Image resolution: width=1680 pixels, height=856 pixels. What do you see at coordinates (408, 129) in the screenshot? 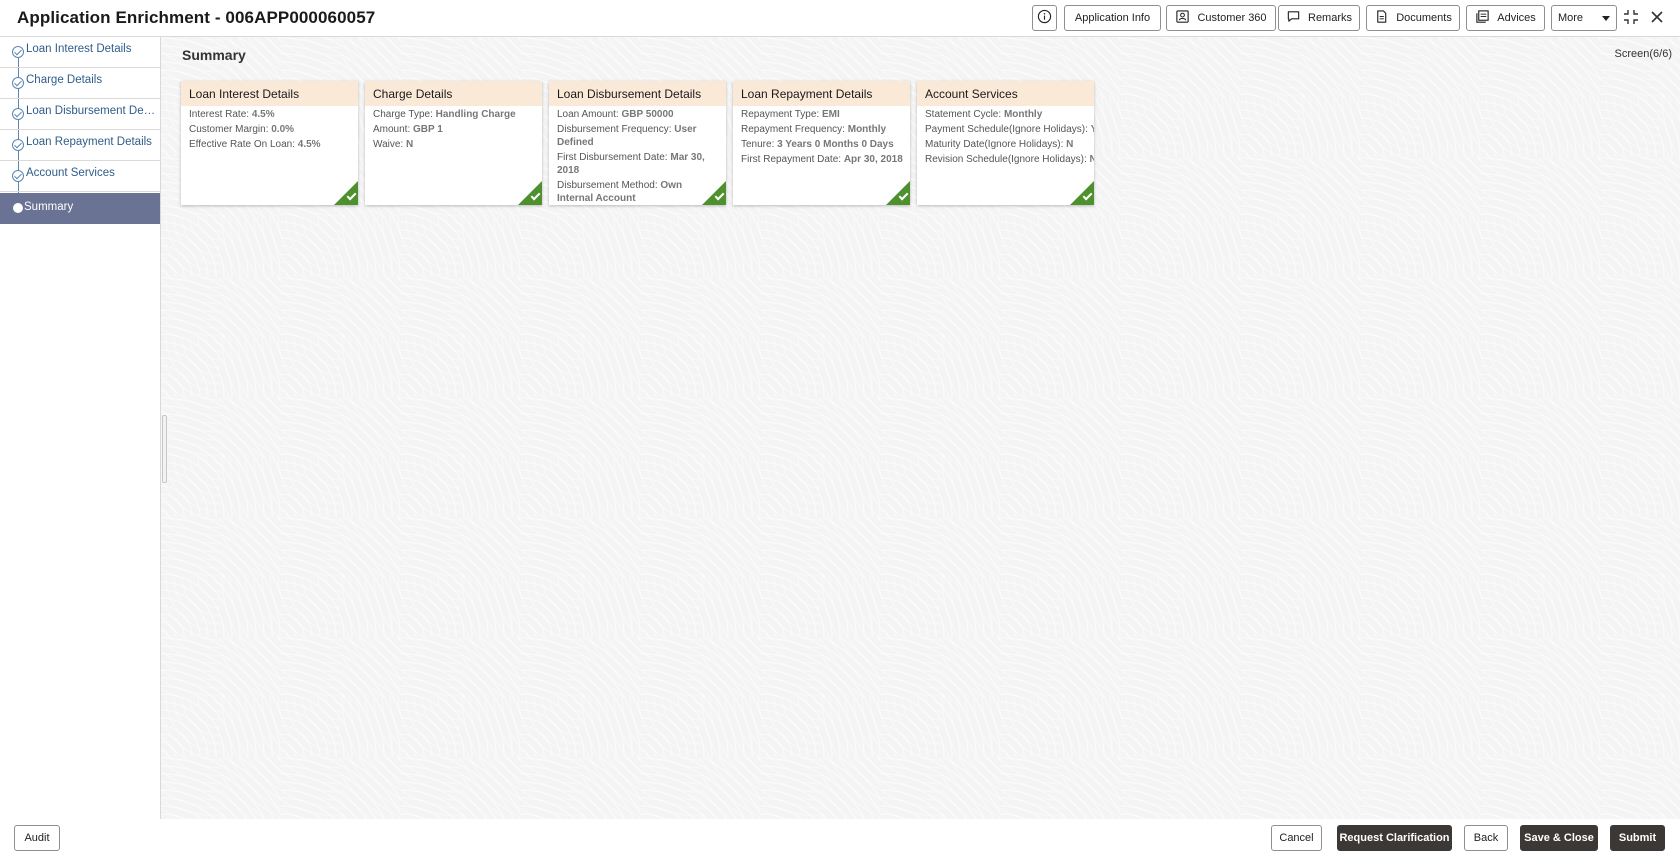
I see `card-row: Amount: GBP 1` at bounding box center [408, 129].